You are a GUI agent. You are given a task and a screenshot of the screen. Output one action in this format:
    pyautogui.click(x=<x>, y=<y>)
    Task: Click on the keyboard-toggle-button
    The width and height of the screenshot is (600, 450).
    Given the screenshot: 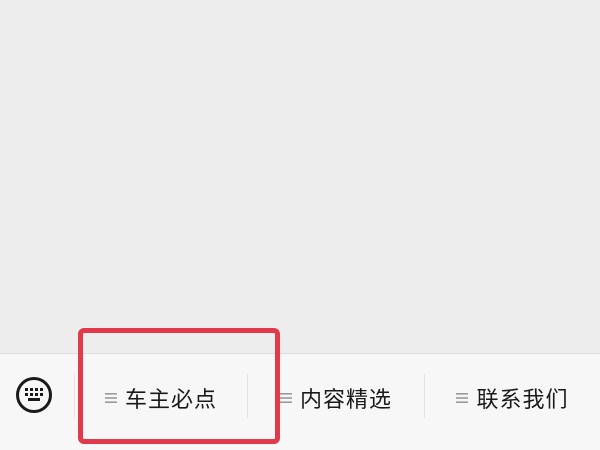 What is the action you would take?
    pyautogui.click(x=34, y=395)
    